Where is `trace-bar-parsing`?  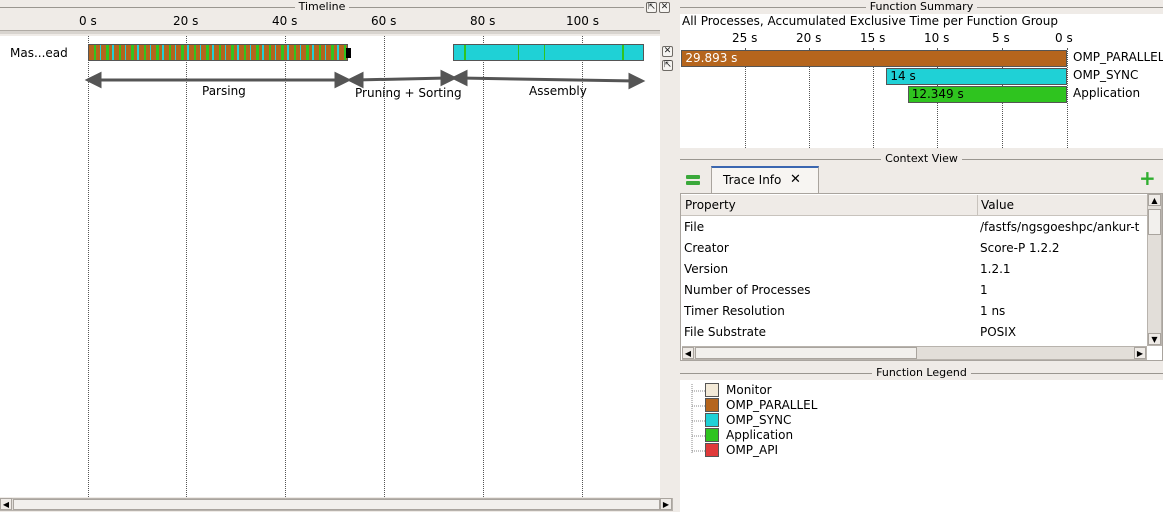 trace-bar-parsing is located at coordinates (218, 52).